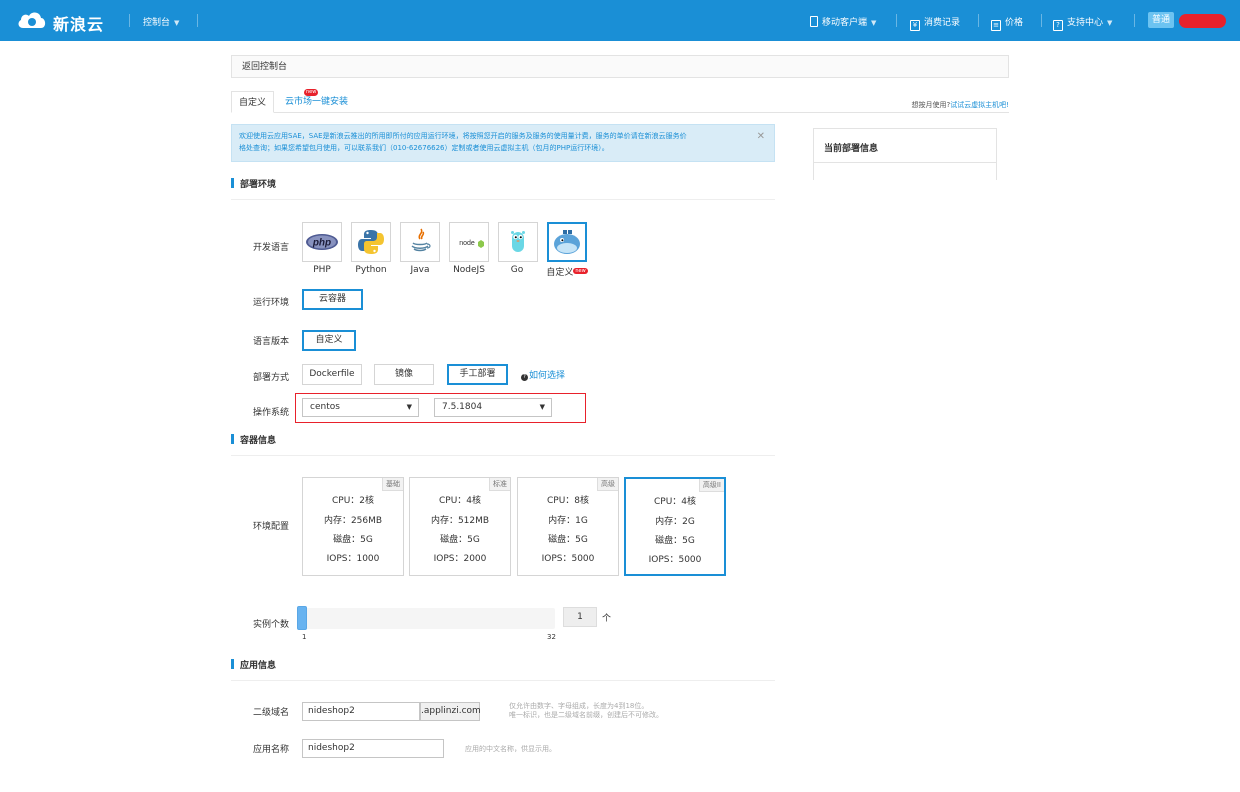 The height and width of the screenshot is (792, 1240). I want to click on deploy-method-manual: 手工部署, so click(477, 374).